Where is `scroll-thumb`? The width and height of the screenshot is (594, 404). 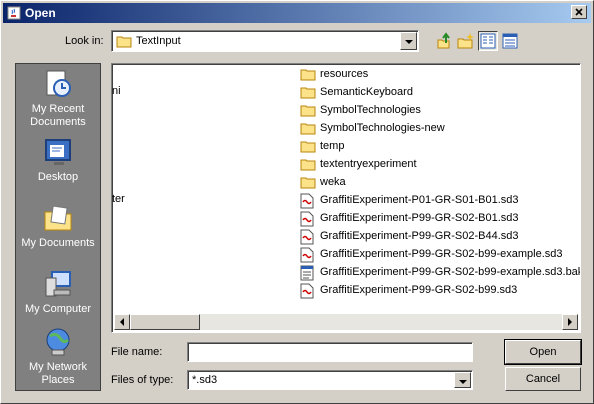
scroll-thumb is located at coordinates (165, 322).